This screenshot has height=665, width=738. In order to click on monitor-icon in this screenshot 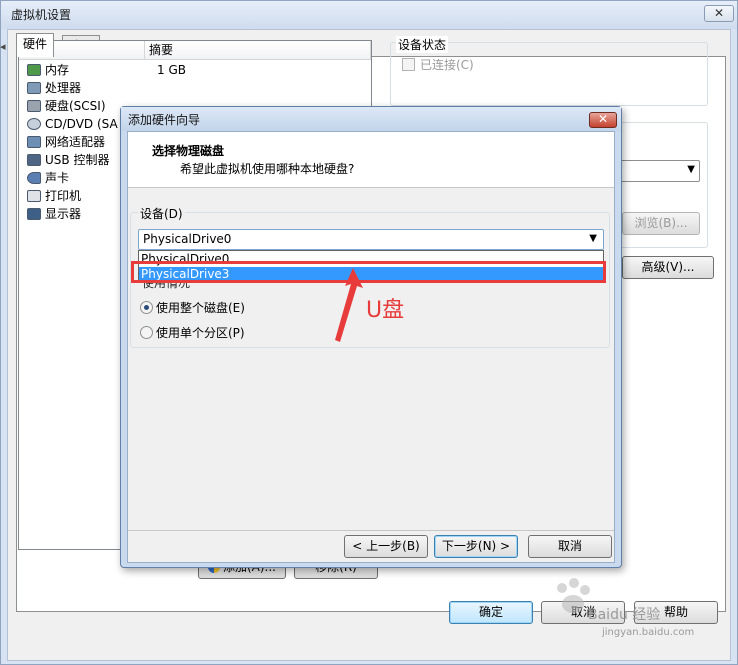, I will do `click(34, 214)`.